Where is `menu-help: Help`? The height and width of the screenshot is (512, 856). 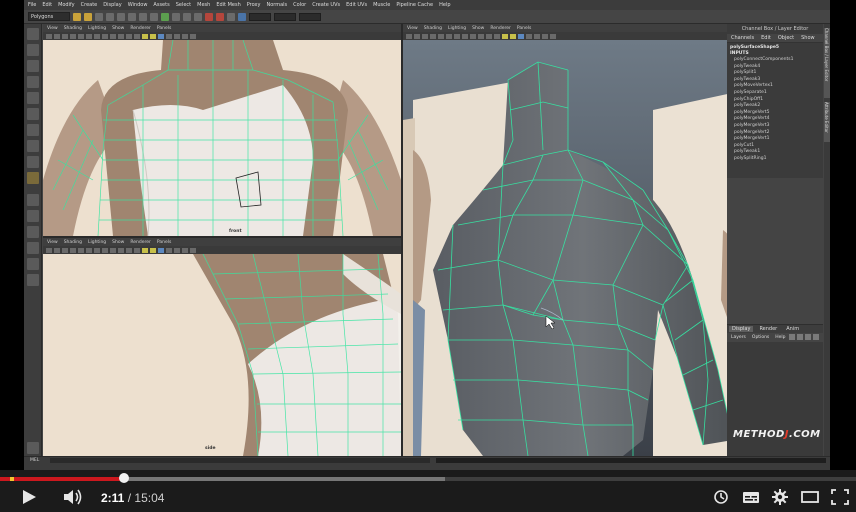
menu-help: Help is located at coordinates (444, 5).